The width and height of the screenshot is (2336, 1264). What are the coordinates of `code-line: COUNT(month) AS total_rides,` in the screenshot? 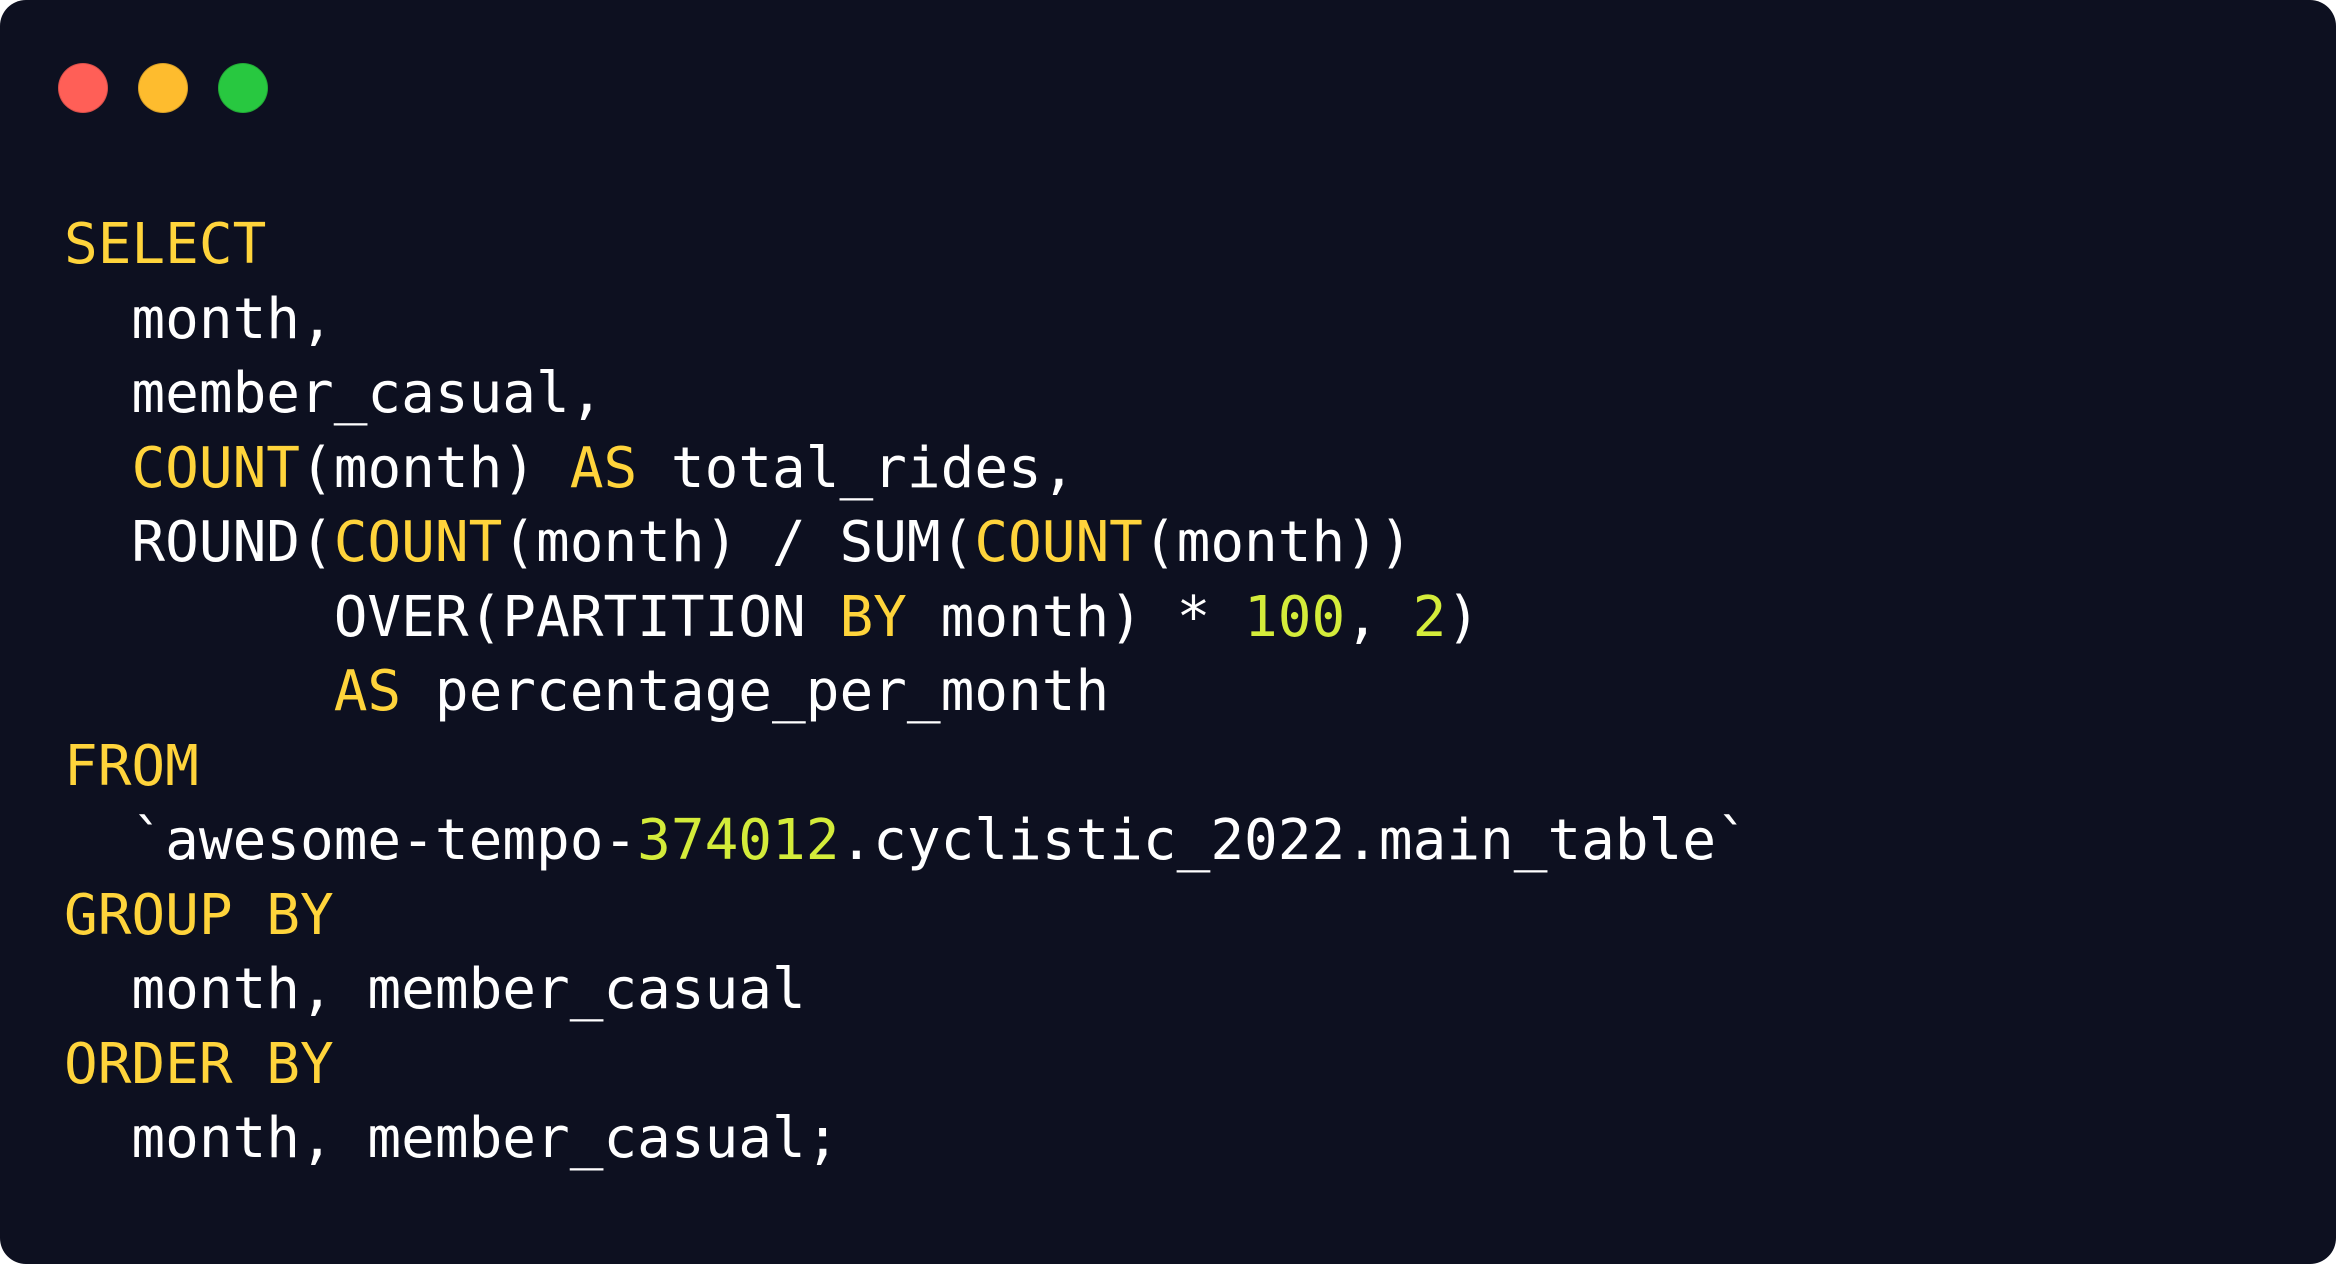 It's located at (907, 469).